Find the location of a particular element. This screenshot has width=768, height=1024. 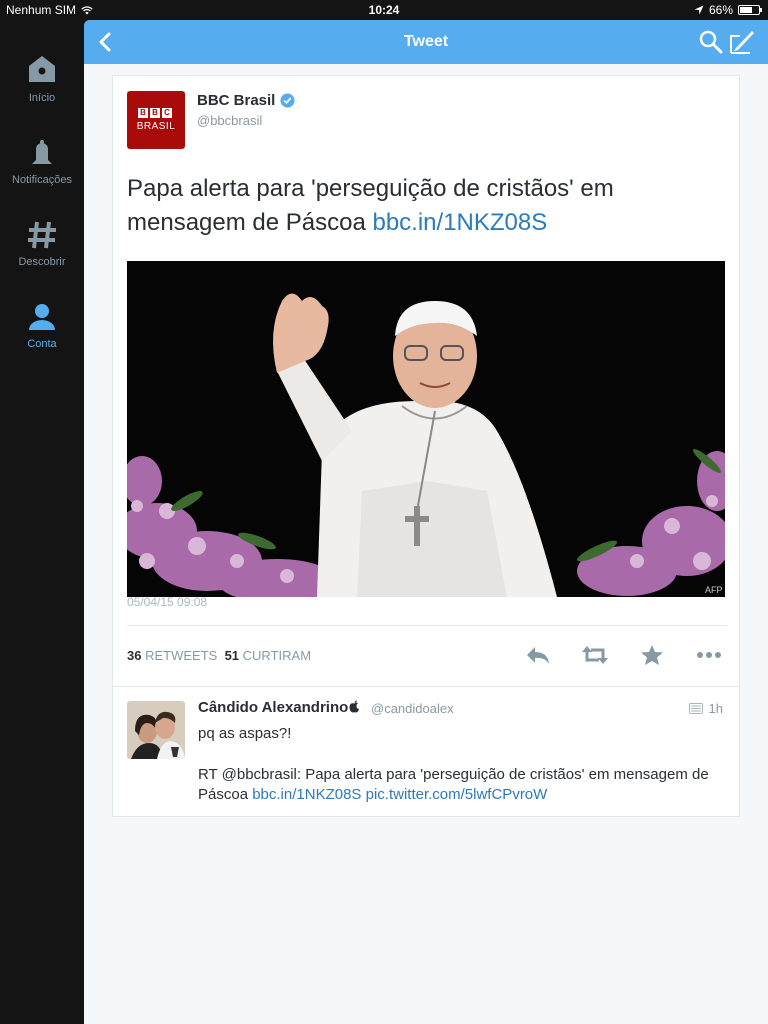

photo-attachment-icon is located at coordinates (695, 708).